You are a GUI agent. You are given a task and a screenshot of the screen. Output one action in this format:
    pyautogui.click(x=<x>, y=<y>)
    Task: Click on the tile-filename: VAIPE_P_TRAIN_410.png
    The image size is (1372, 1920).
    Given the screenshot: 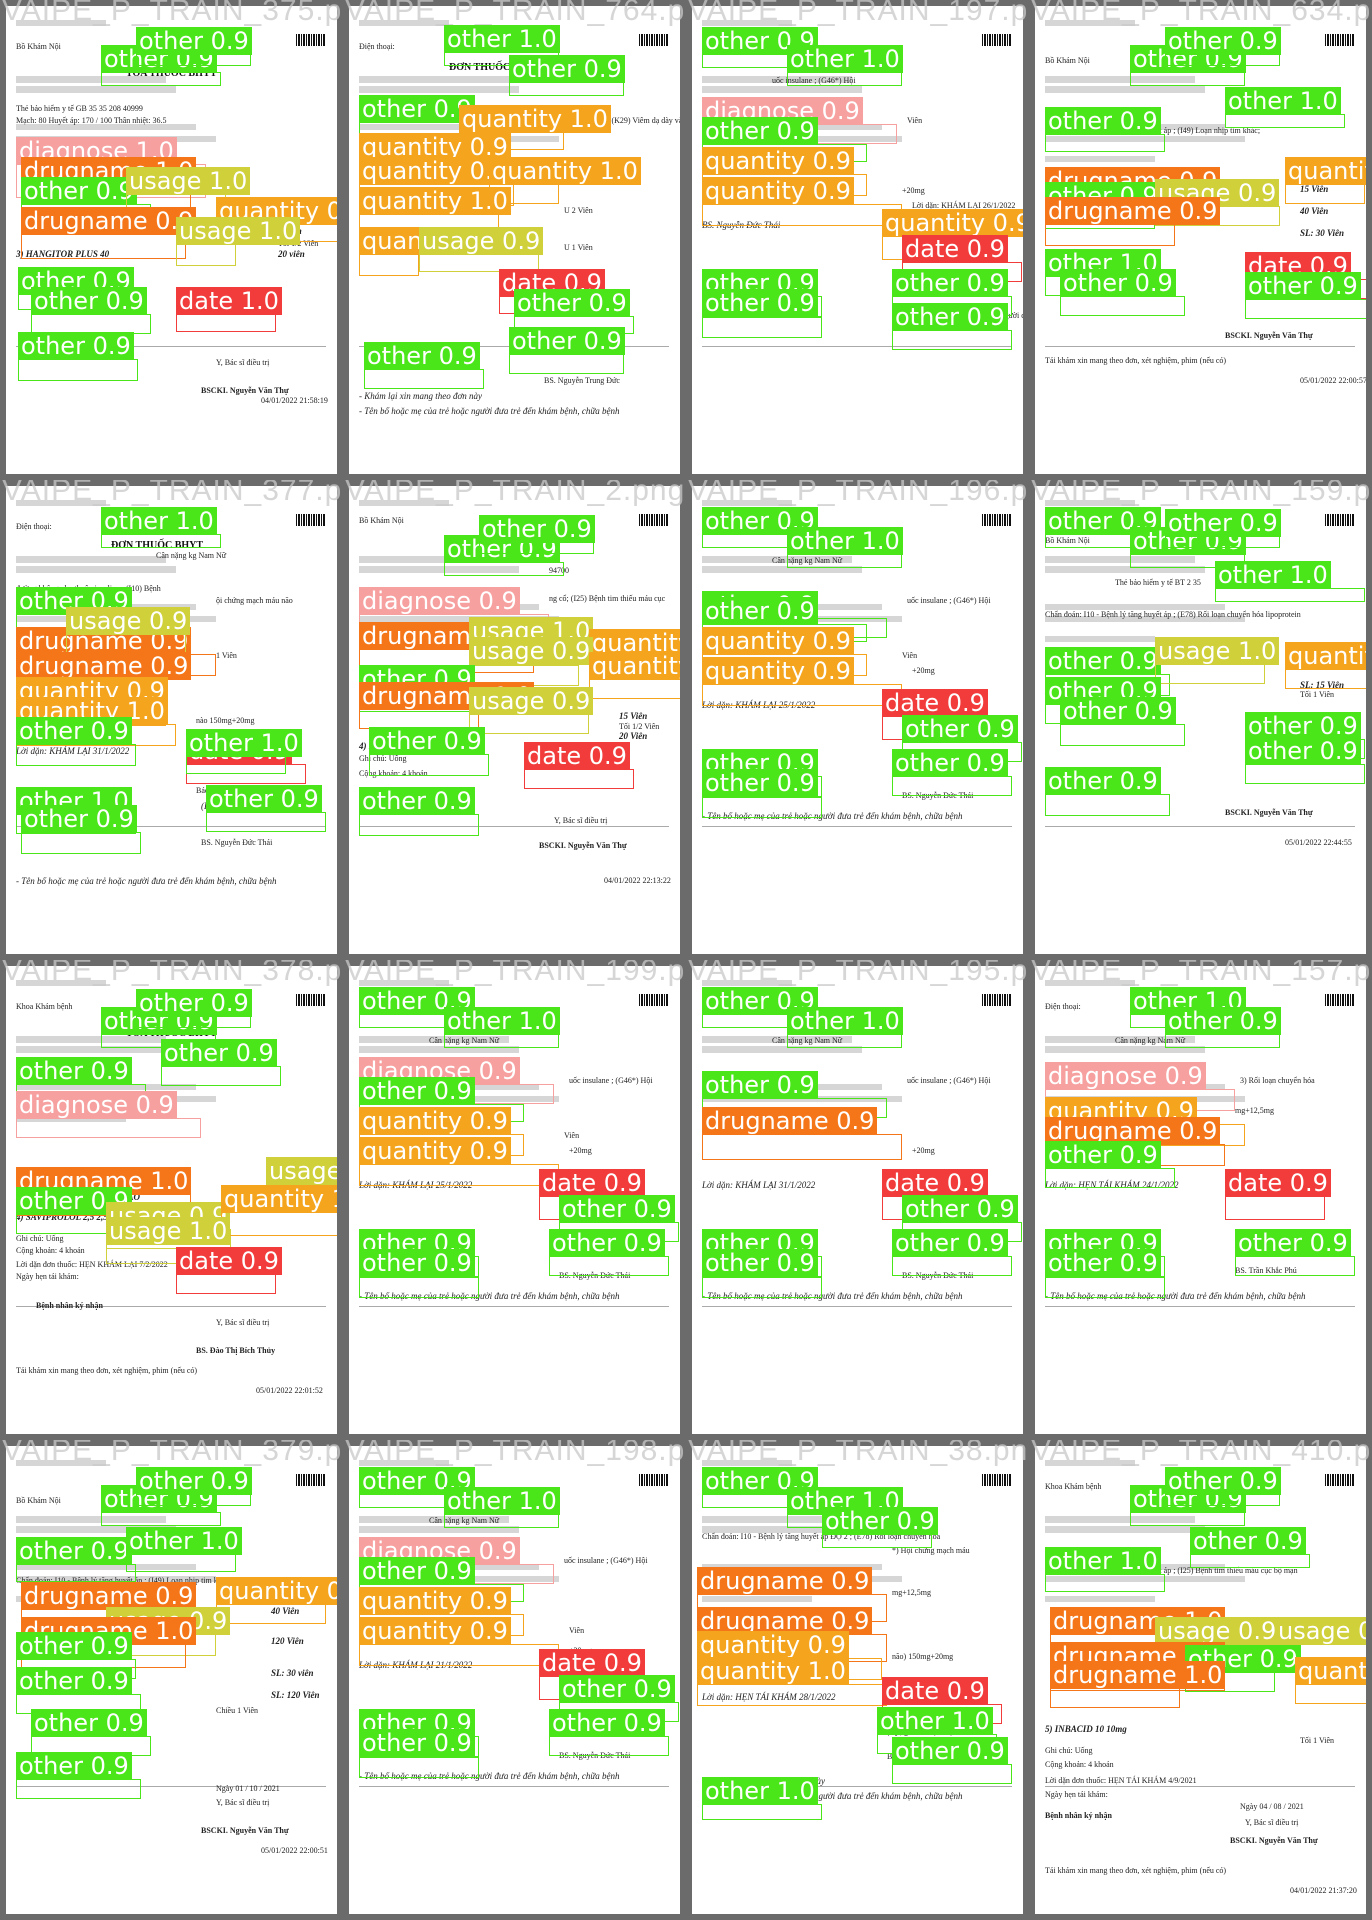 What is the action you would take?
    pyautogui.click(x=1201, y=1453)
    